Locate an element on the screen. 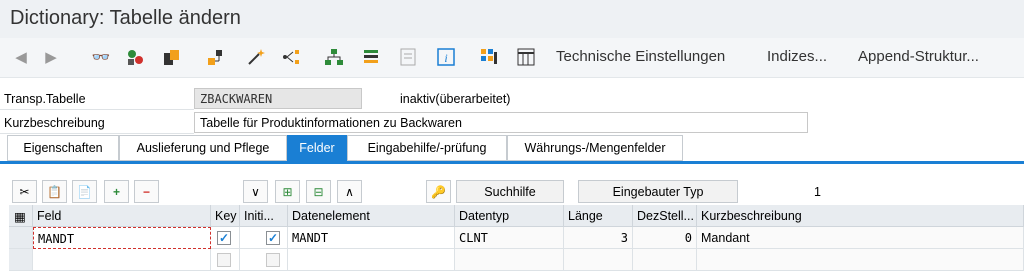 The image size is (1024, 273). objects-icon is located at coordinates (135, 57).